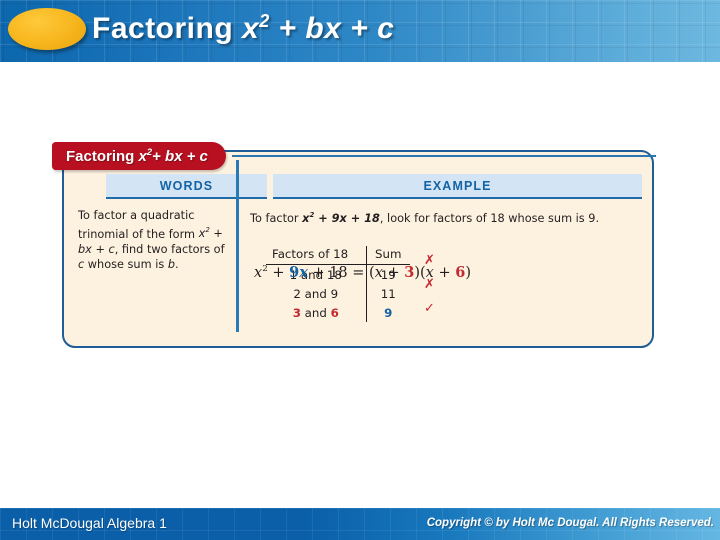 The width and height of the screenshot is (720, 540). I want to click on factor-b: 6, so click(334, 312).